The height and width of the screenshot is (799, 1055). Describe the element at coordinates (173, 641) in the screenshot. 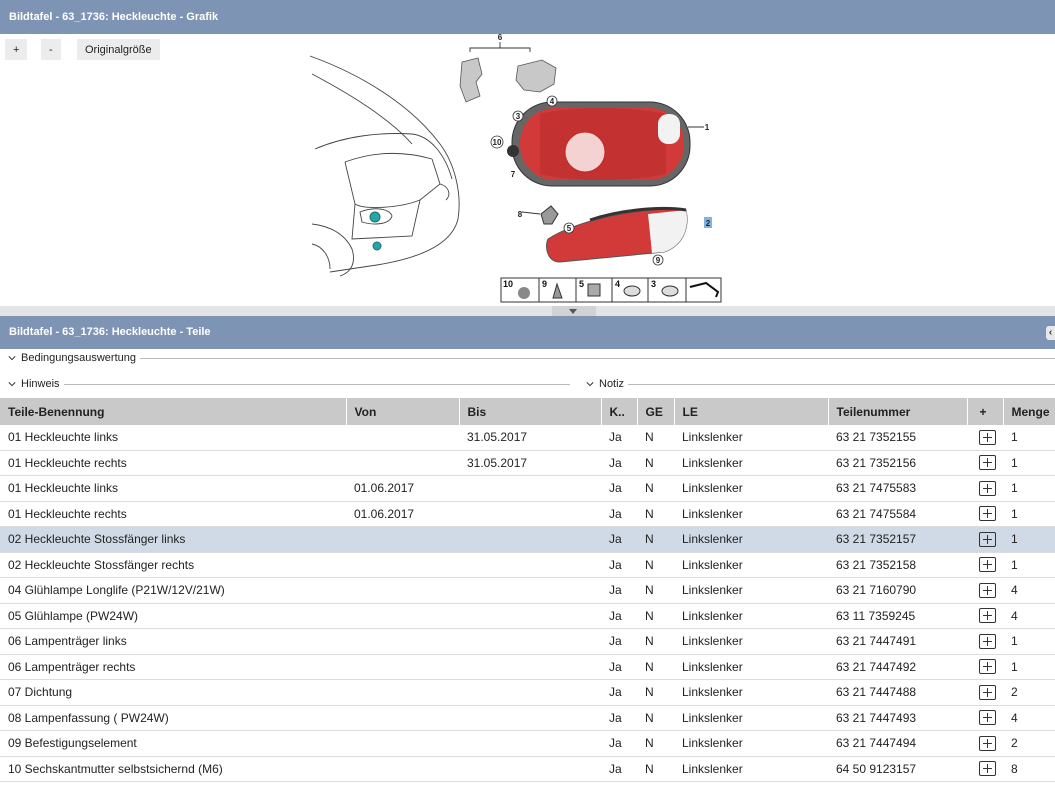

I see `cell-name: 06 Lampenträger links` at that location.